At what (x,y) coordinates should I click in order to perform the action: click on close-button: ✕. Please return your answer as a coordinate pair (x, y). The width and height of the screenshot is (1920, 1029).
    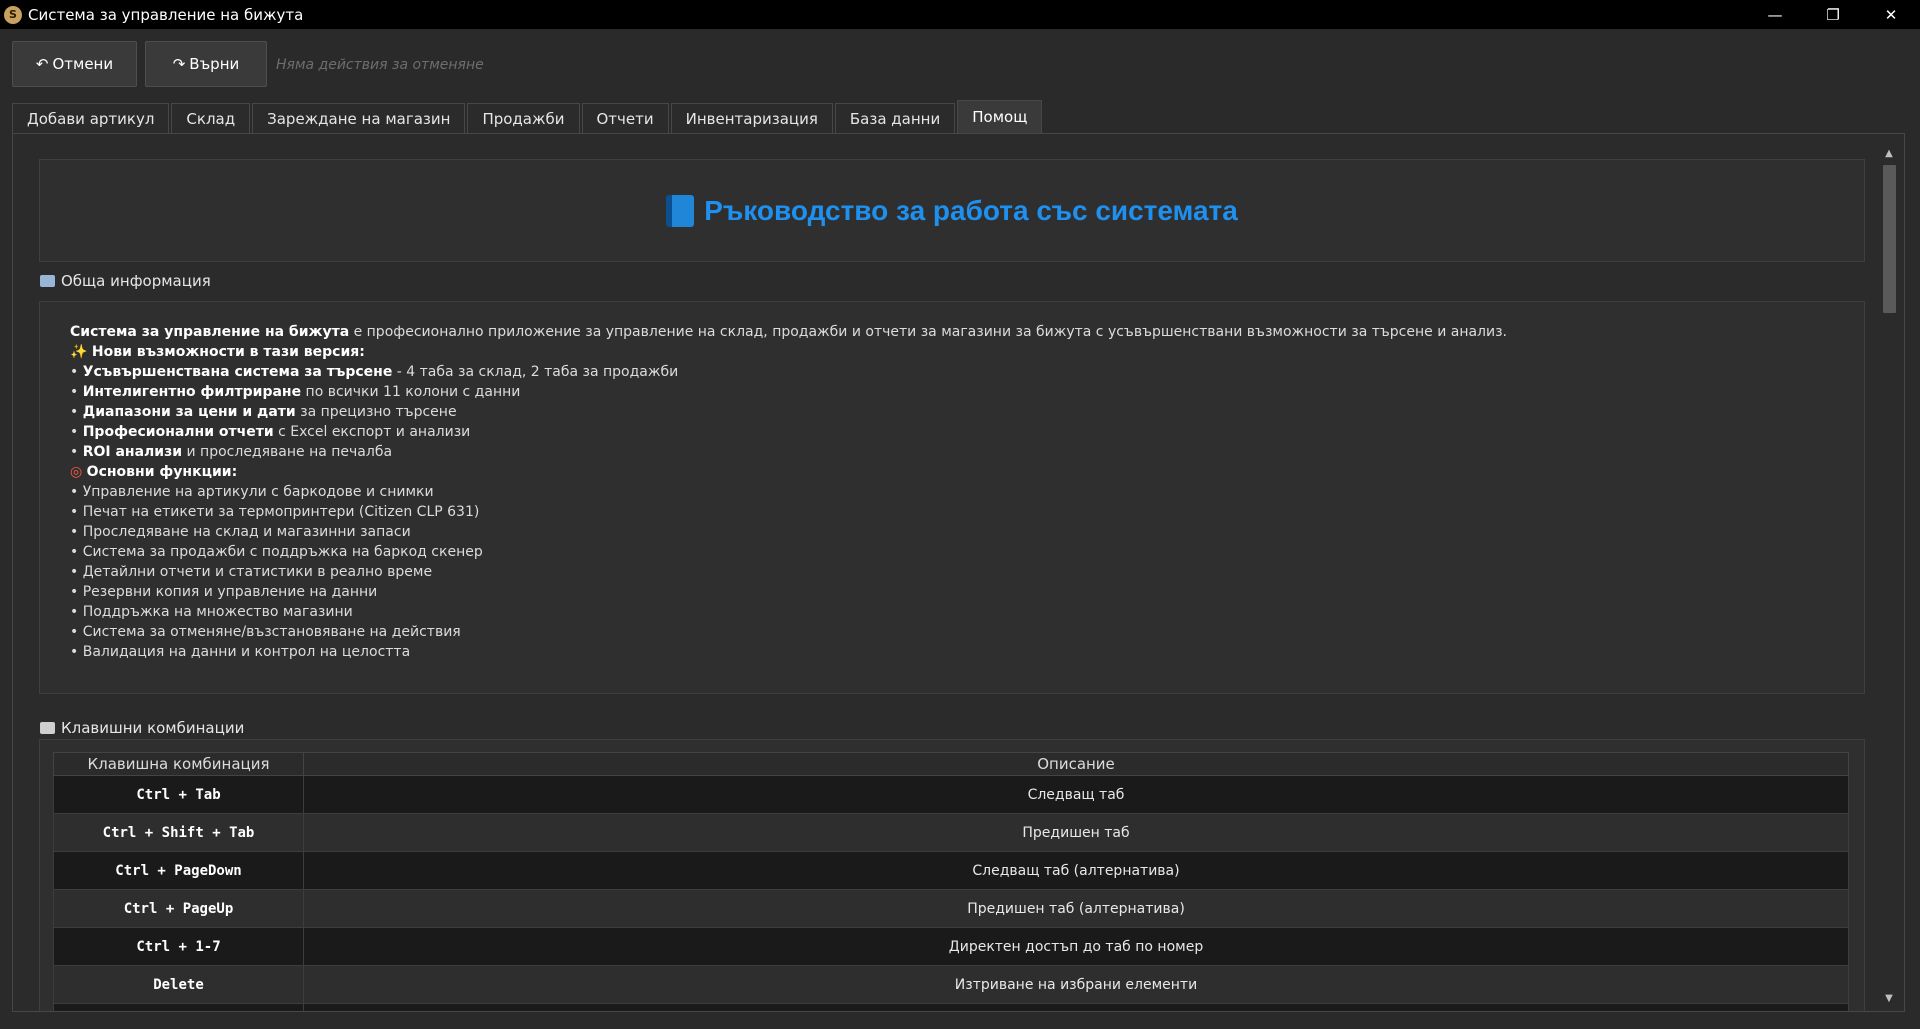
    Looking at the image, I should click on (1891, 14).